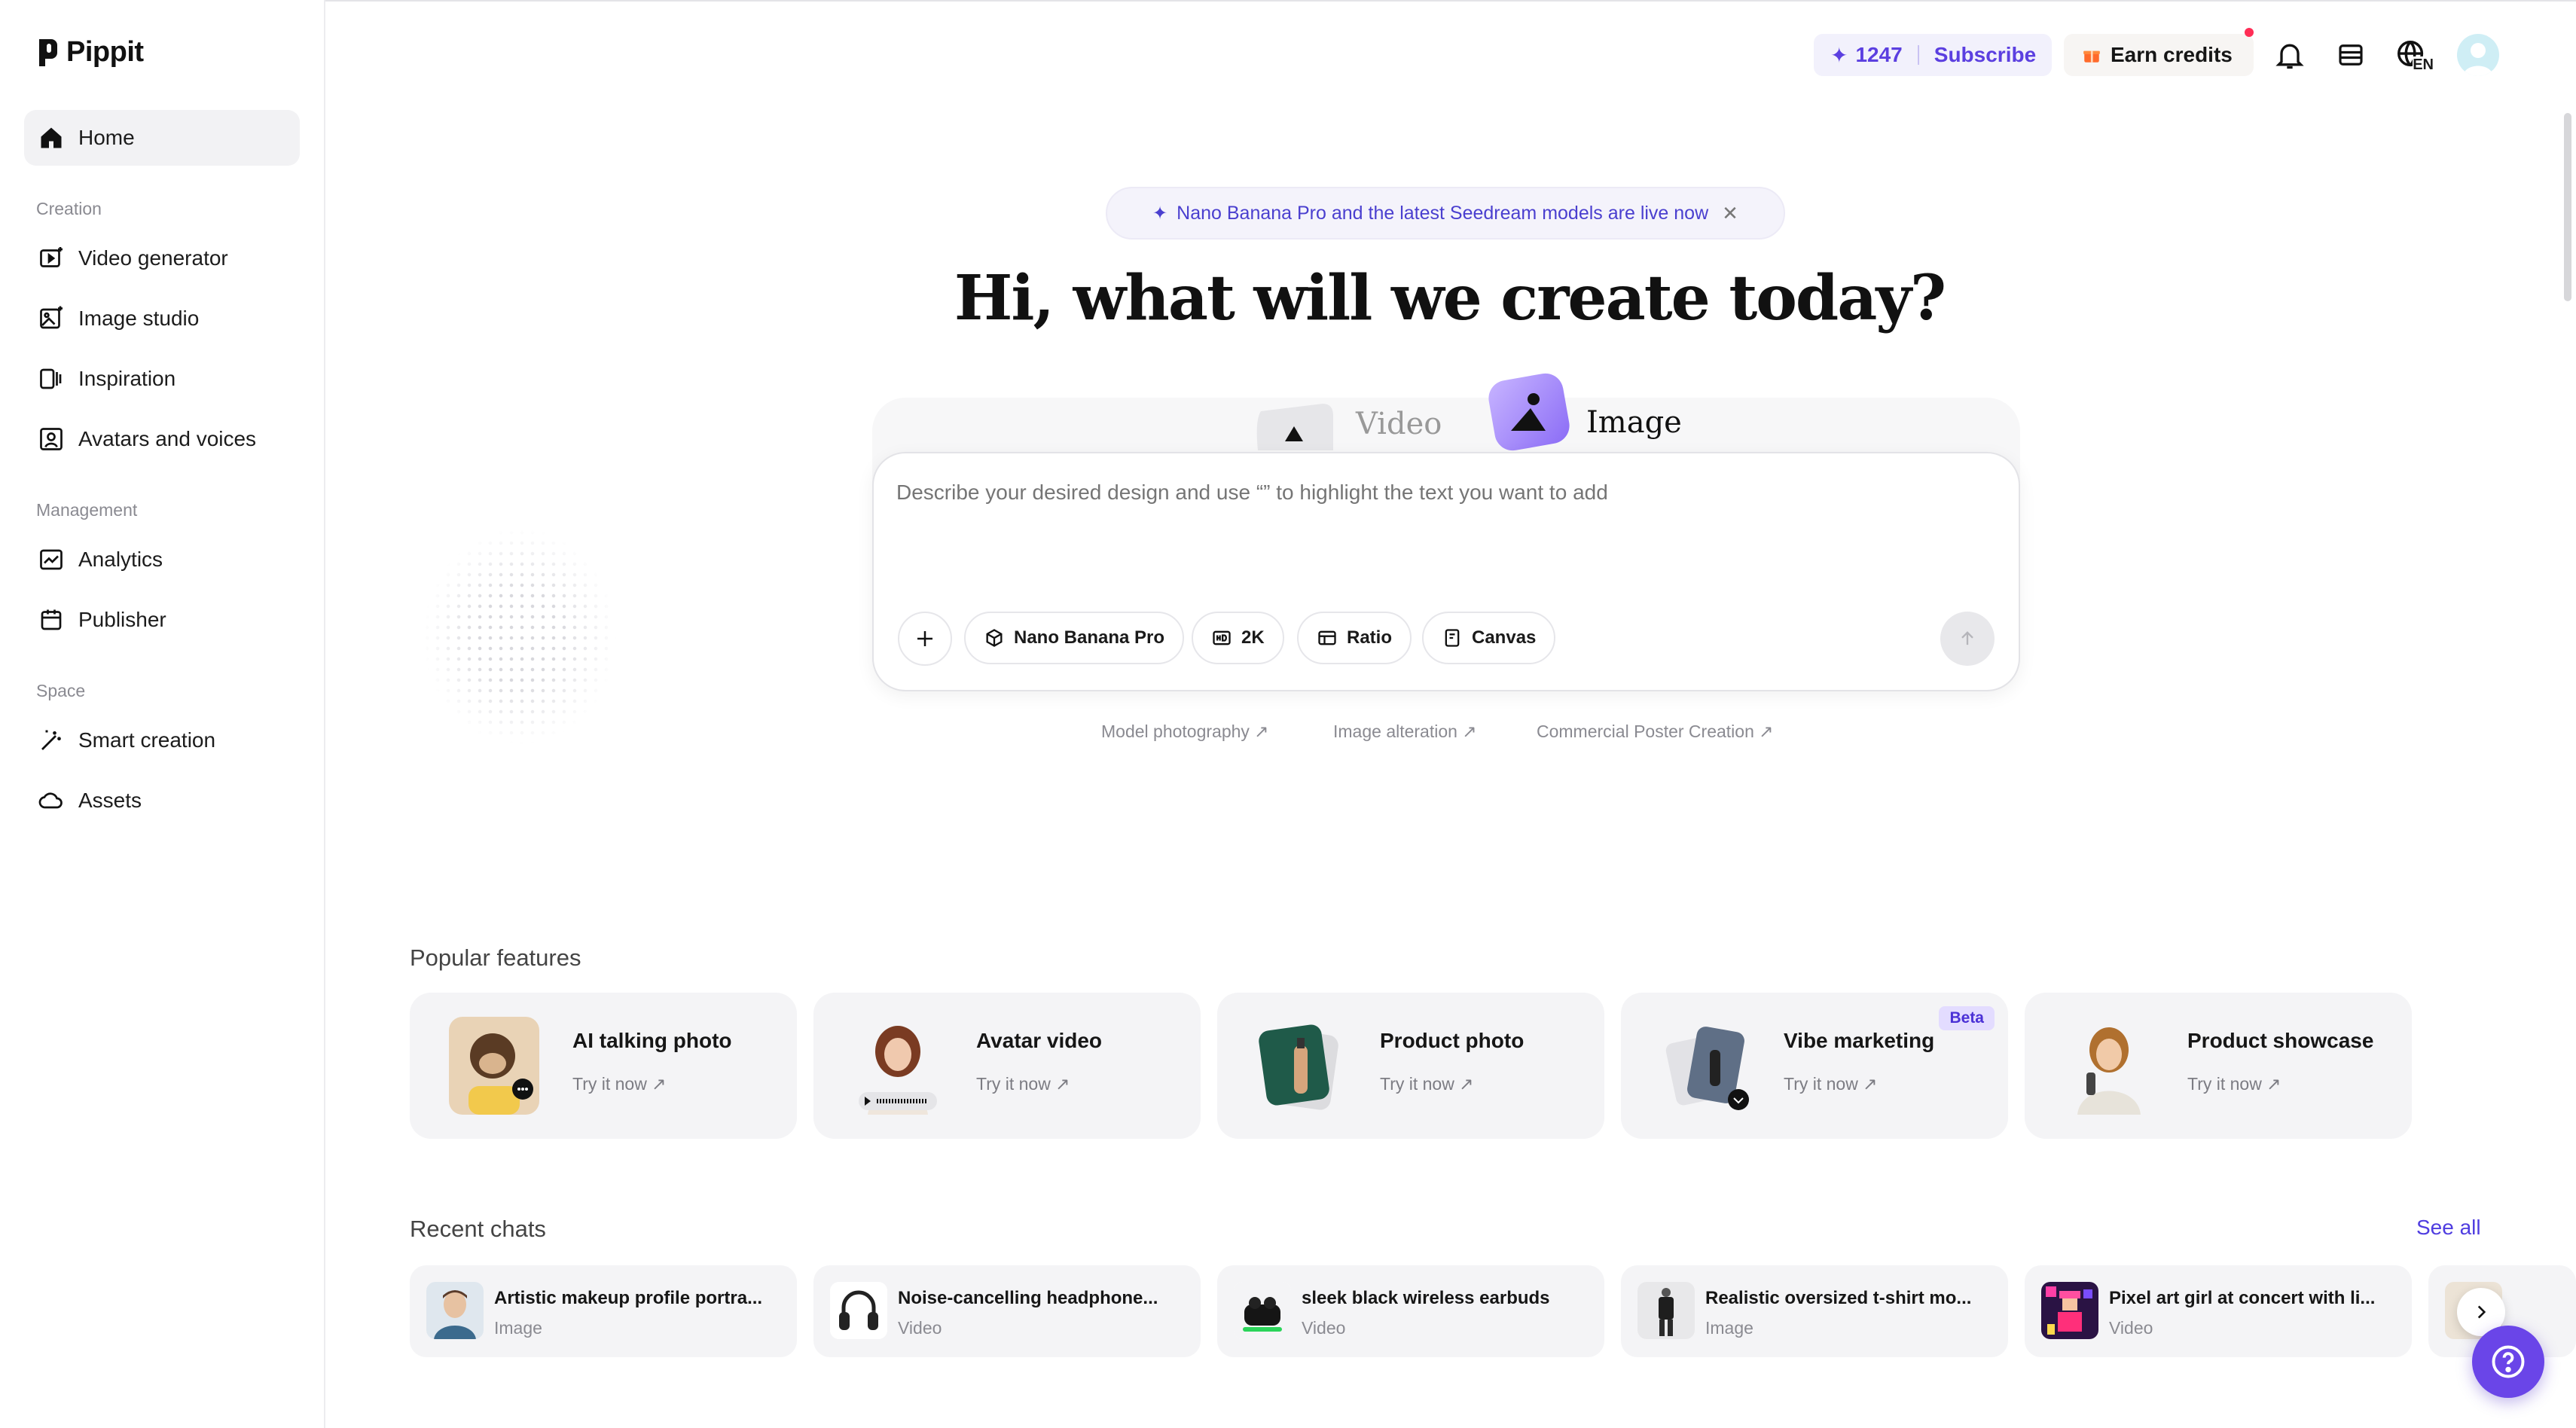 The image size is (2576, 1428). What do you see at coordinates (162, 800) in the screenshot?
I see `sidebar-item-assets: Assets` at bounding box center [162, 800].